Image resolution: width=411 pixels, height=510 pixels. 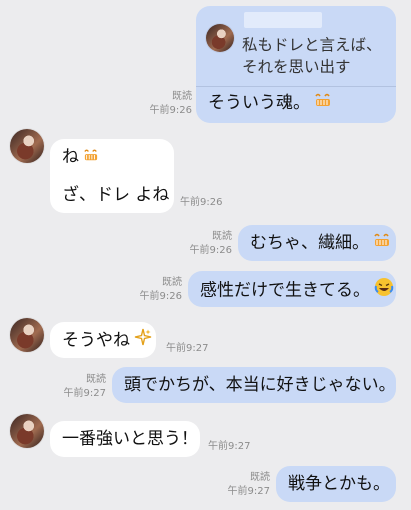 What do you see at coordinates (270, 103) in the screenshot?
I see `reply-message-text: そういう魂。` at bounding box center [270, 103].